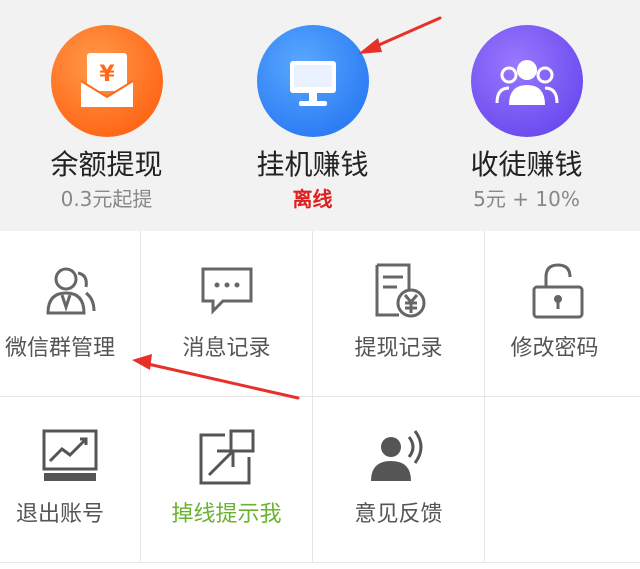 The height and width of the screenshot is (569, 640). I want to click on menu-item-wechat-group: 微信群管理, so click(70, 314).